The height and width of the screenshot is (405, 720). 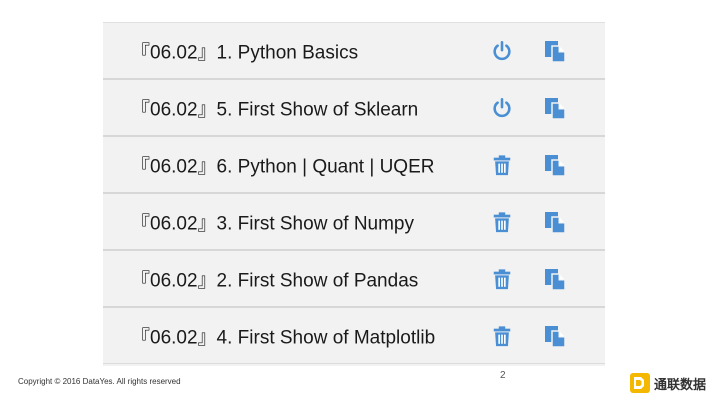 What do you see at coordinates (325, 166) in the screenshot?
I see `notebook-name: 6. Python | Quant | UQER` at bounding box center [325, 166].